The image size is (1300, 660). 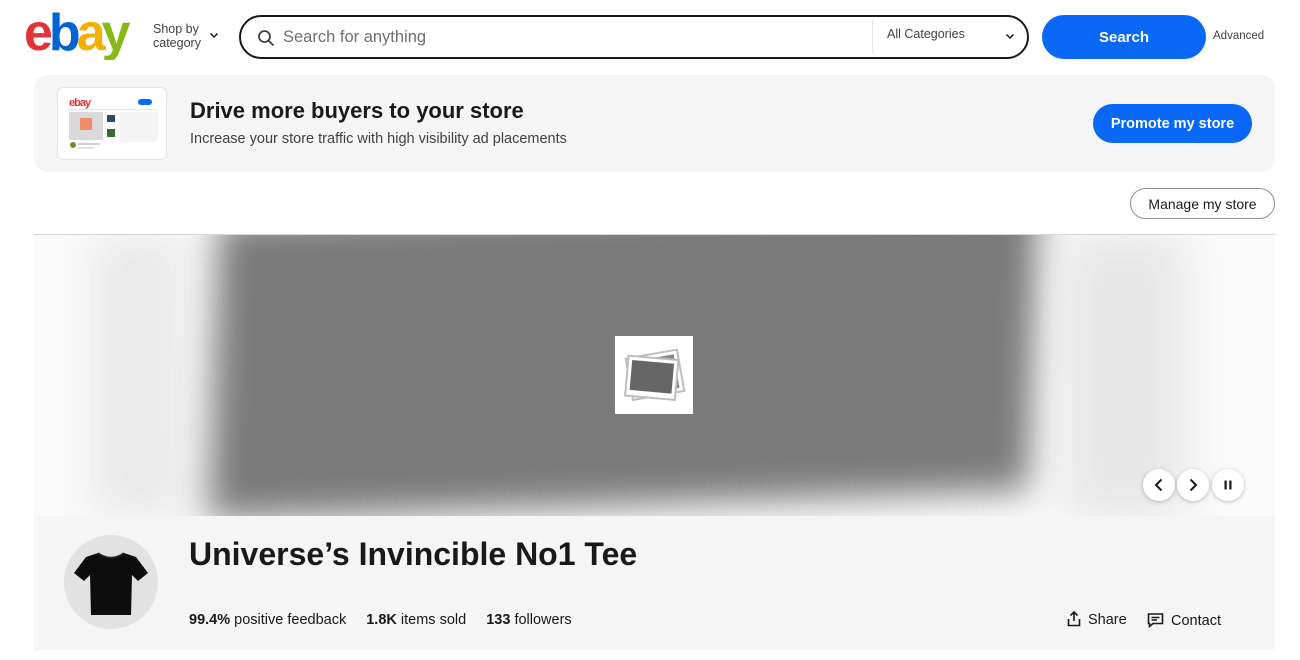 I want to click on search-bar: All Categories, so click(x=634, y=37).